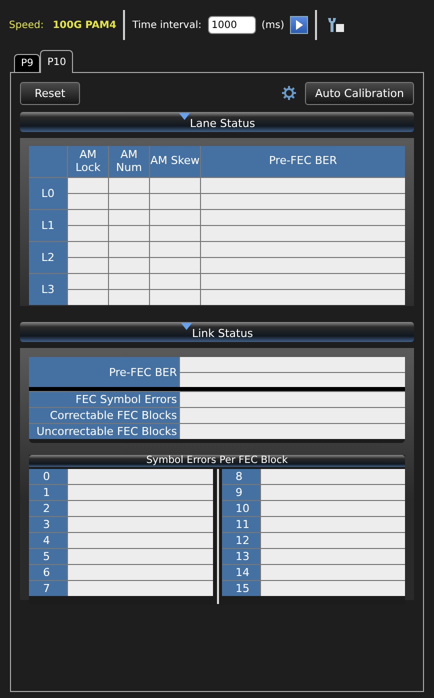  I want to click on play-icon, so click(299, 25).